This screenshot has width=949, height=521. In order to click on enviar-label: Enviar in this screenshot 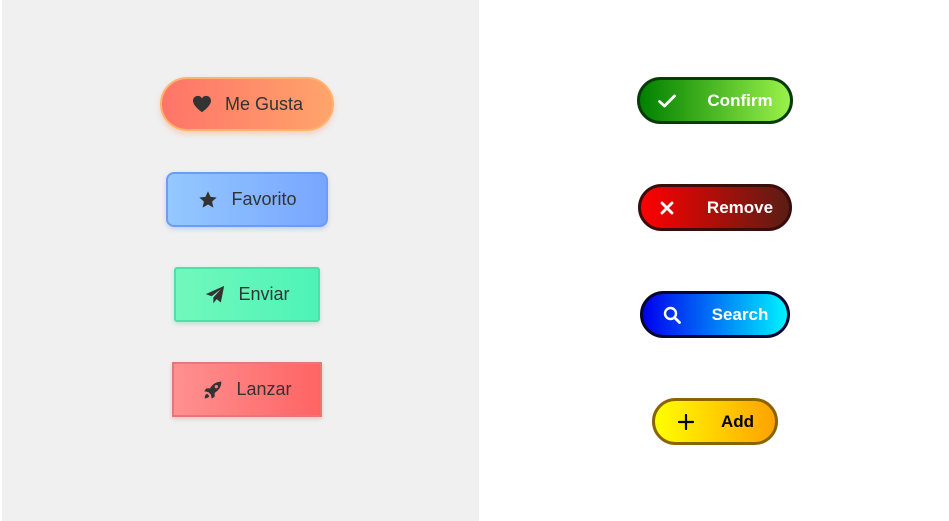, I will do `click(264, 294)`.